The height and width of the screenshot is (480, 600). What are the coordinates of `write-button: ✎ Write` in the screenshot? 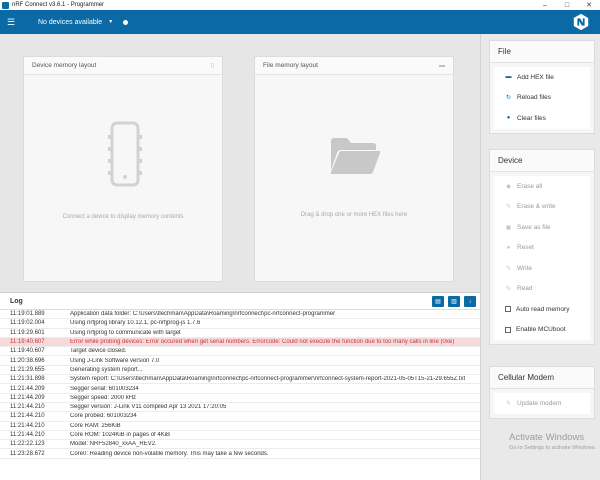 It's located at (542, 268).